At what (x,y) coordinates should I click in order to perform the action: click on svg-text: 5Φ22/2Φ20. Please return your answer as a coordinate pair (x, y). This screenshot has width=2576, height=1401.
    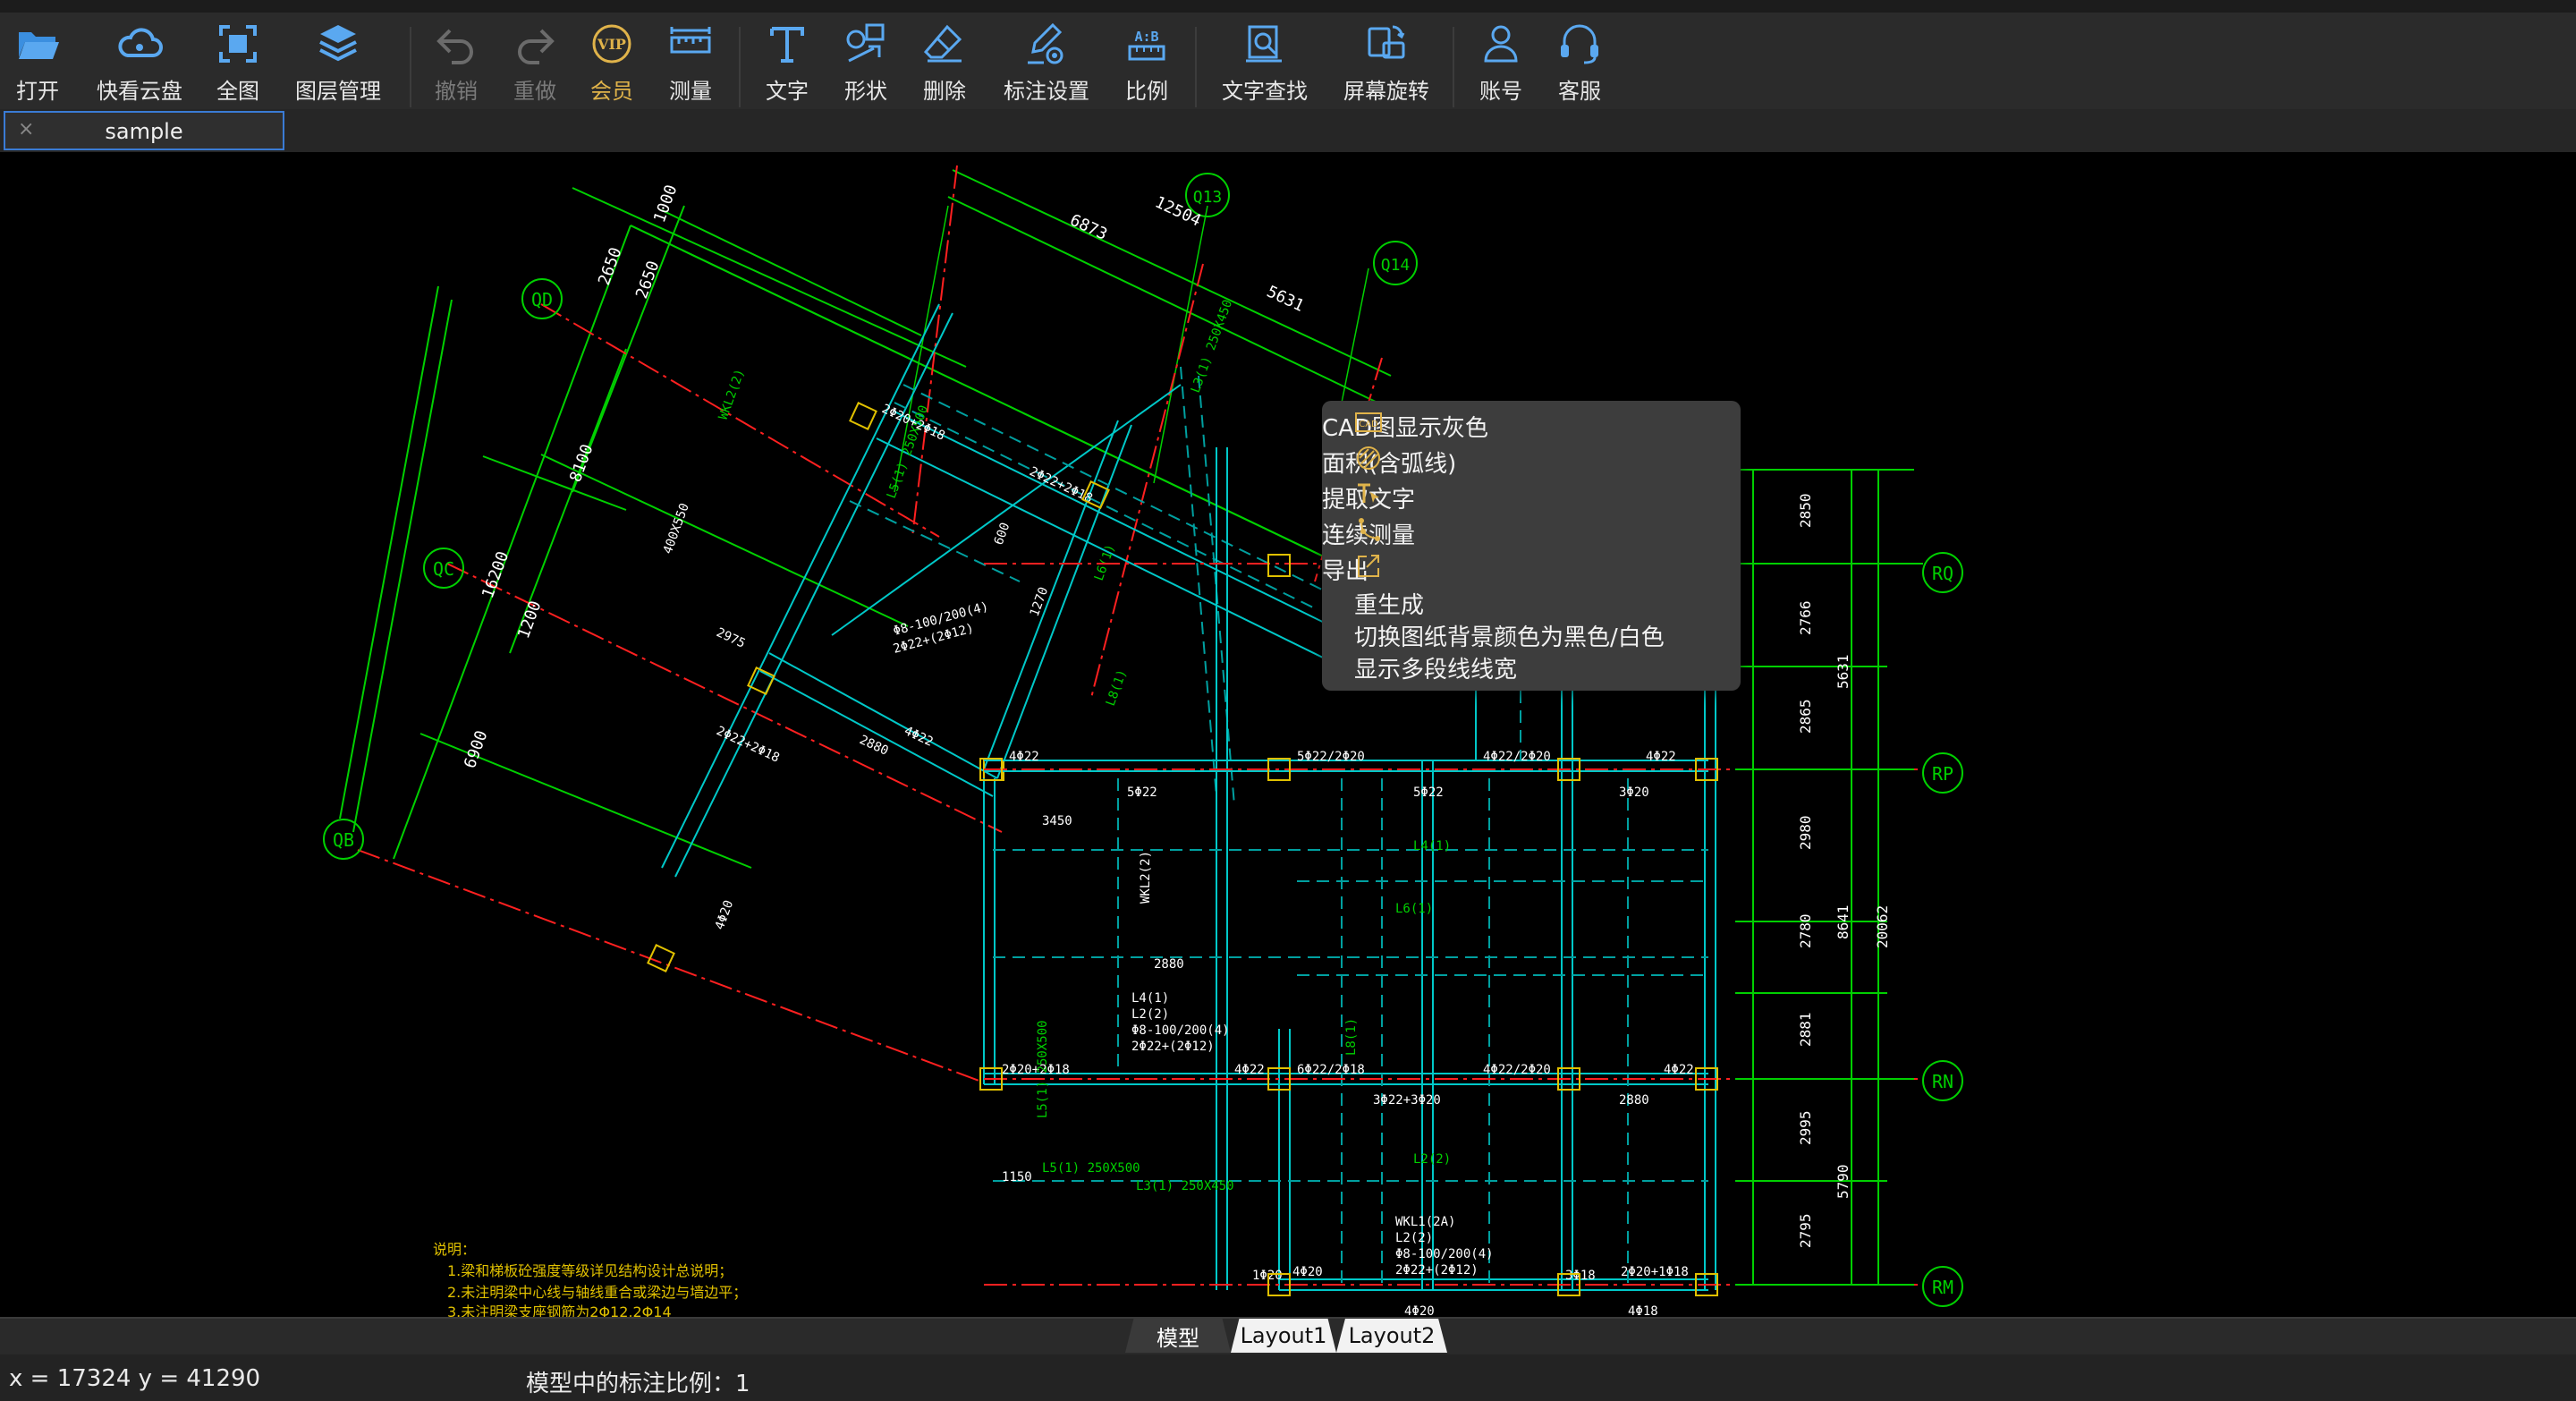
    Looking at the image, I should click on (1331, 757).